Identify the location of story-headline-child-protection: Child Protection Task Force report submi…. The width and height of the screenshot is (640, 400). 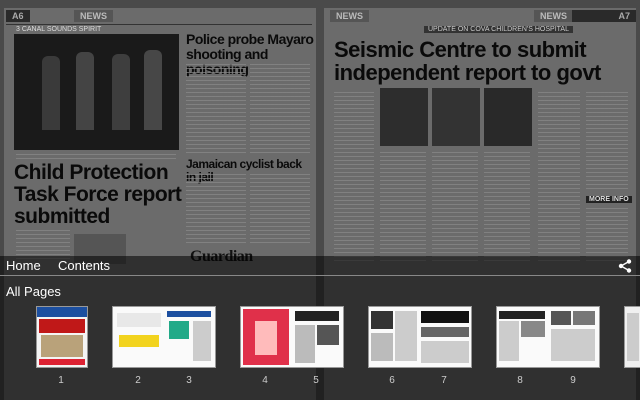
(98, 194).